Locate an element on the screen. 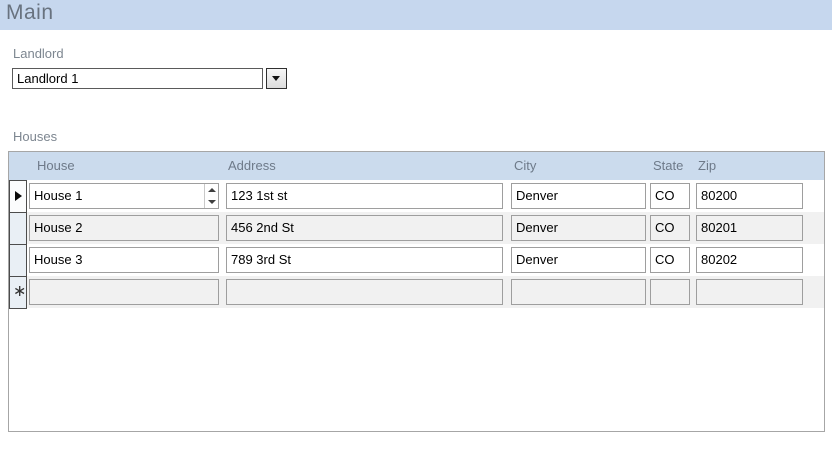  zip-field-empty is located at coordinates (749, 292).